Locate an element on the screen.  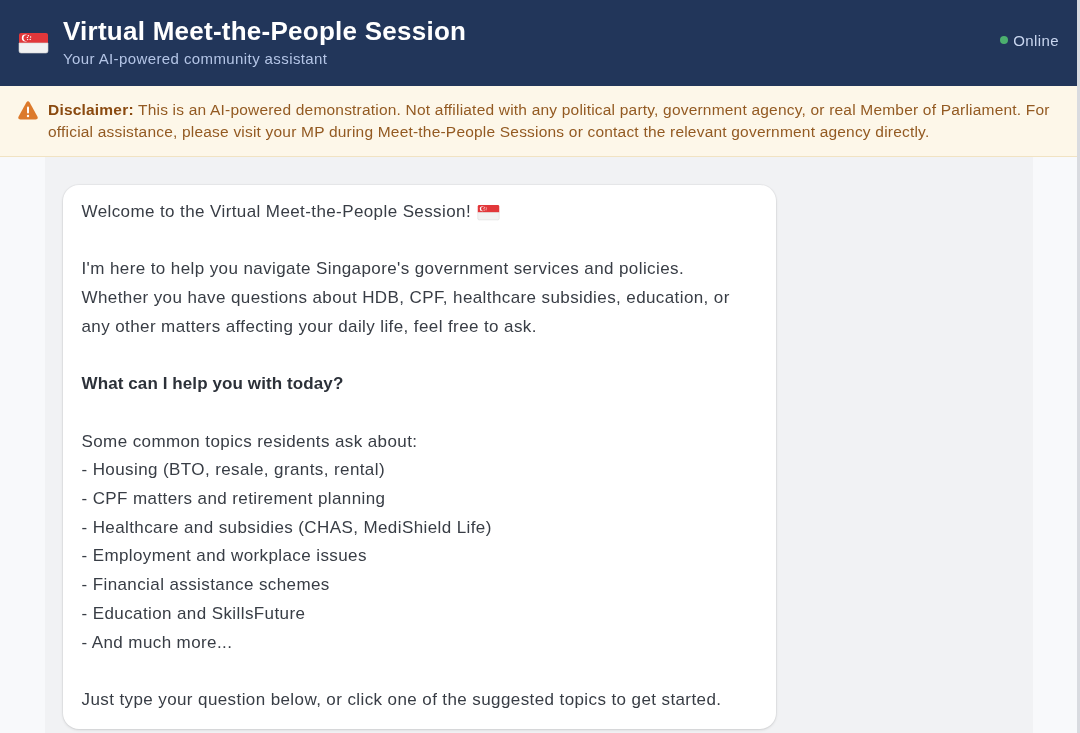
list-item: - Healthcare and subsidies (CHAS, MediShield Life) is located at coordinates (287, 527).